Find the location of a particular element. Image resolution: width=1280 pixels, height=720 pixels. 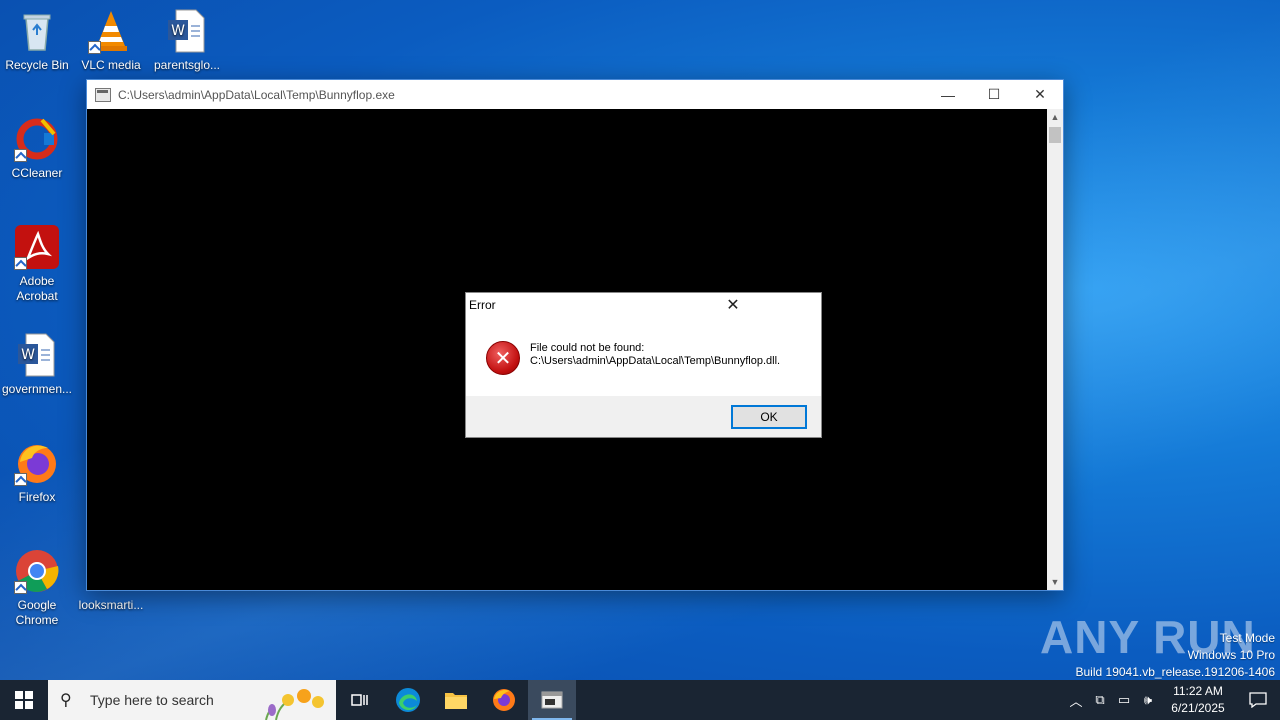

console-window-icon is located at coordinates (552, 700).